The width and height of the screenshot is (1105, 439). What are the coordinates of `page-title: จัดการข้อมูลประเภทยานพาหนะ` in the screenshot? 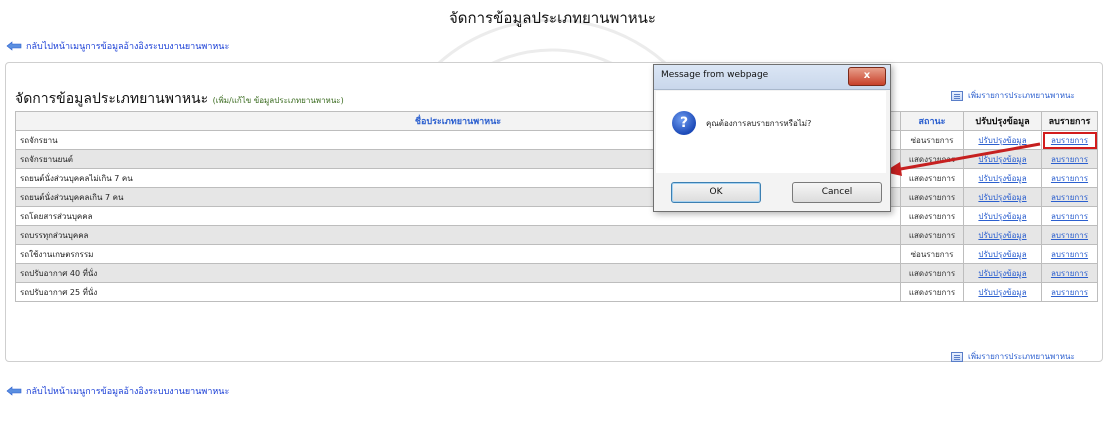 It's located at (552, 18).